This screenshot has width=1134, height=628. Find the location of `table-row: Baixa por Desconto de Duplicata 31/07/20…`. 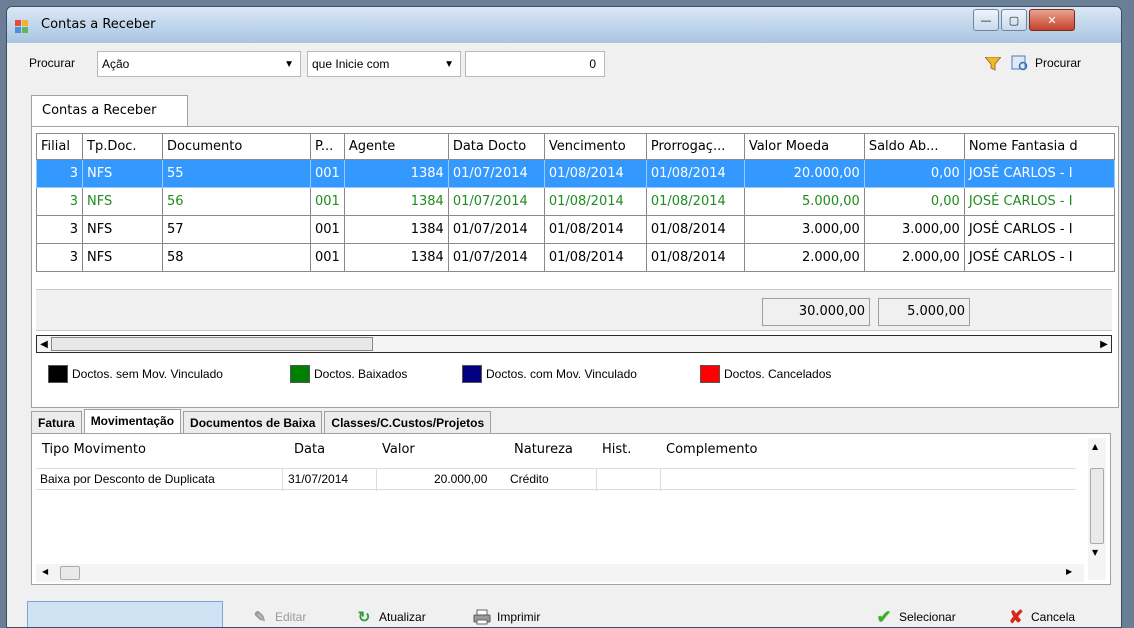

table-row: Baixa por Desconto de Duplicata 31/07/20… is located at coordinates (556, 479).